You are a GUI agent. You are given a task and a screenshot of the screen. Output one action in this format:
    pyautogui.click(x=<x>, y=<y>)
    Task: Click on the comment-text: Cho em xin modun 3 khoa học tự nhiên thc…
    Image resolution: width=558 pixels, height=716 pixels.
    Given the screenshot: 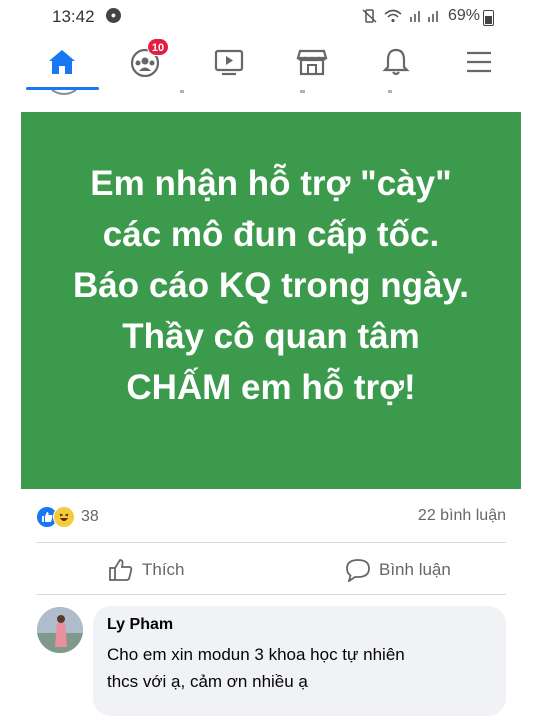 What is the action you would take?
    pyautogui.click(x=302, y=668)
    